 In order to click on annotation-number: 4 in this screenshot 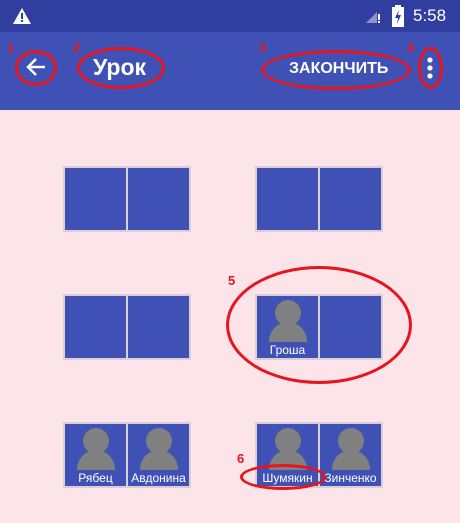, I will do `click(411, 47)`.